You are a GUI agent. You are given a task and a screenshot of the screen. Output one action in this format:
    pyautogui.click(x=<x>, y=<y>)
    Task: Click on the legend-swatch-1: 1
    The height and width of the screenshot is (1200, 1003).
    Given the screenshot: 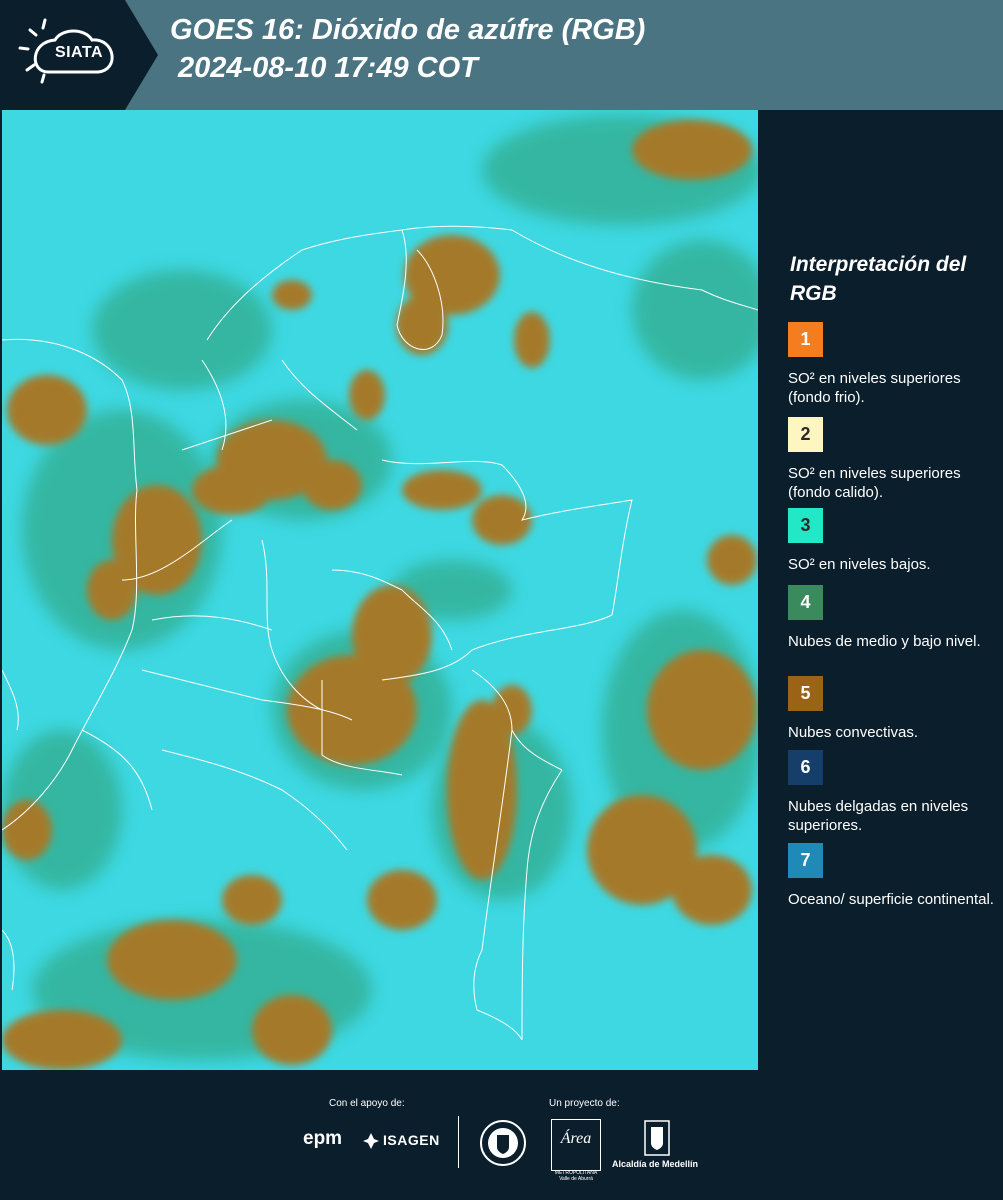 What is the action you would take?
    pyautogui.click(x=805, y=339)
    